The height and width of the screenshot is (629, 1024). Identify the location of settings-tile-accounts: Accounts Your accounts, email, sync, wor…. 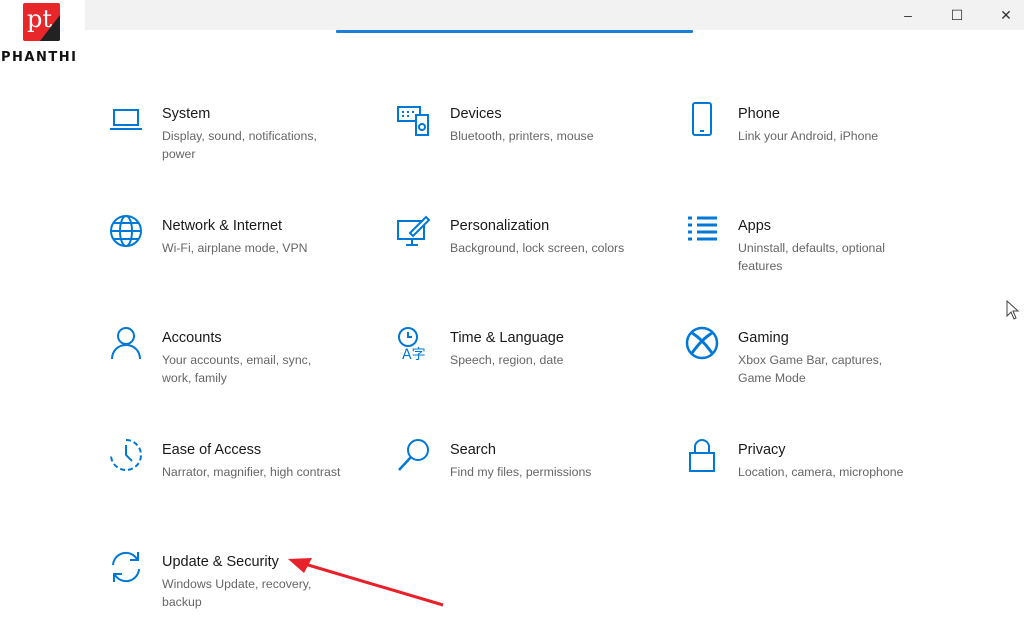
(243, 365).